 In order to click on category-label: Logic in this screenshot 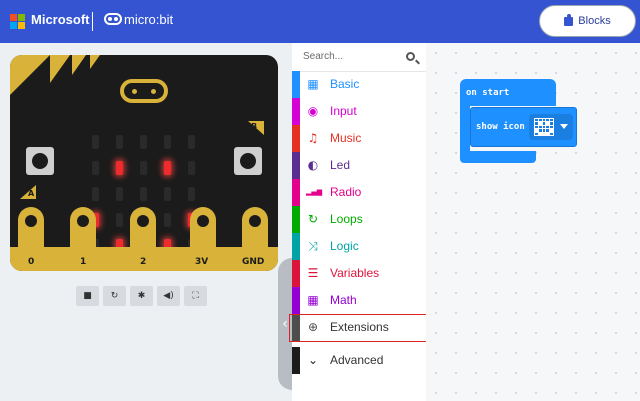, I will do `click(344, 246)`.